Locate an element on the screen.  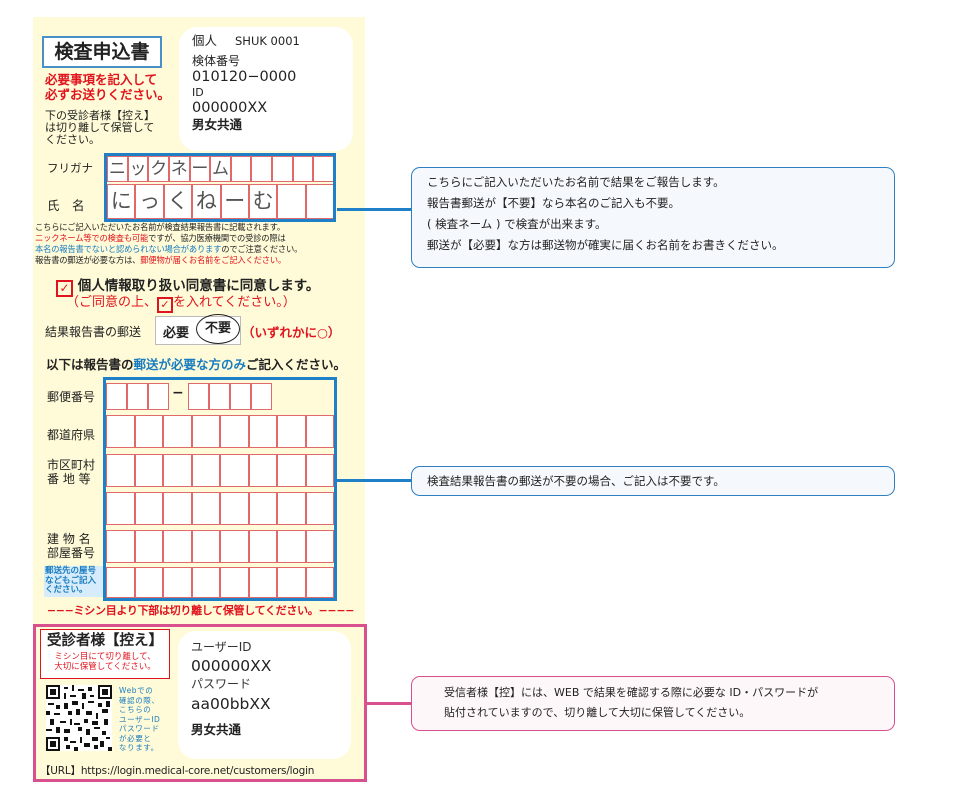
mail-not-required-text: 不要 is located at coordinates (217, 328).